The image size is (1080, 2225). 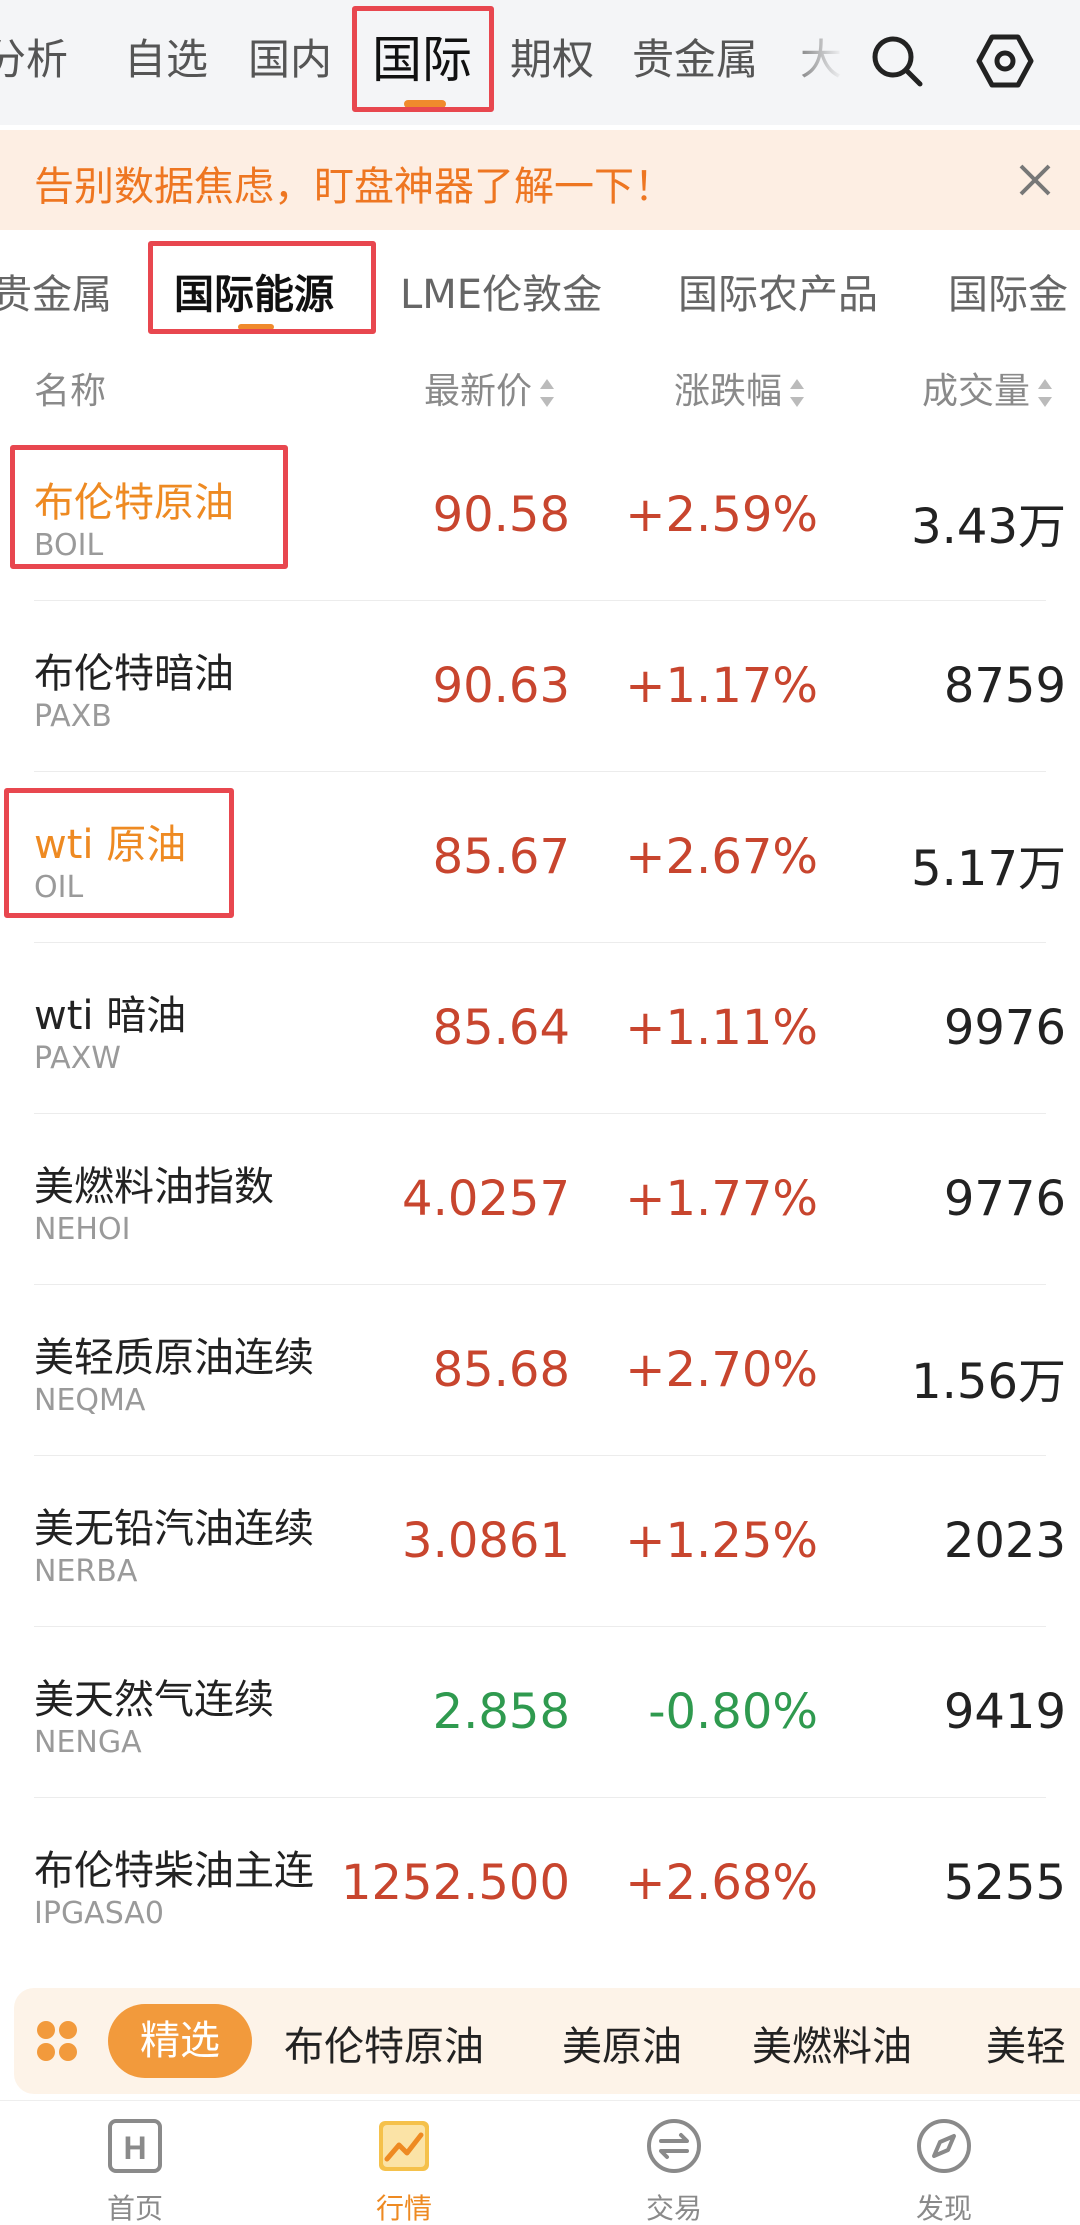 What do you see at coordinates (69, 545) in the screenshot?
I see `row-code: BOIL` at bounding box center [69, 545].